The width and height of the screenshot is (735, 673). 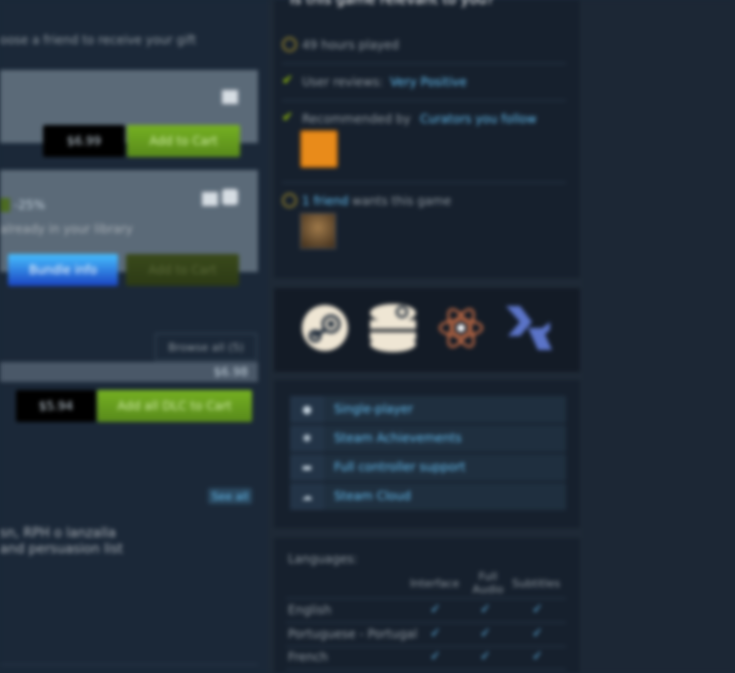 What do you see at coordinates (398, 438) in the screenshot?
I see `feature-label: Steam Achievements` at bounding box center [398, 438].